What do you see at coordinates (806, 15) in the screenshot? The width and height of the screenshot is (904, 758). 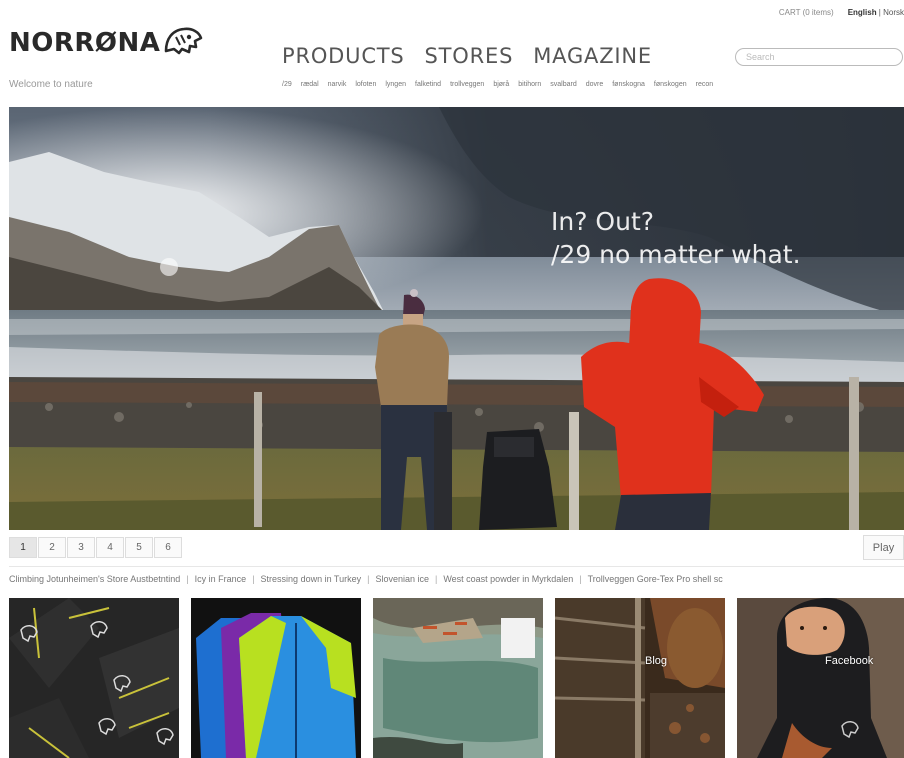 I see `cart-link: CART (0 items)` at bounding box center [806, 15].